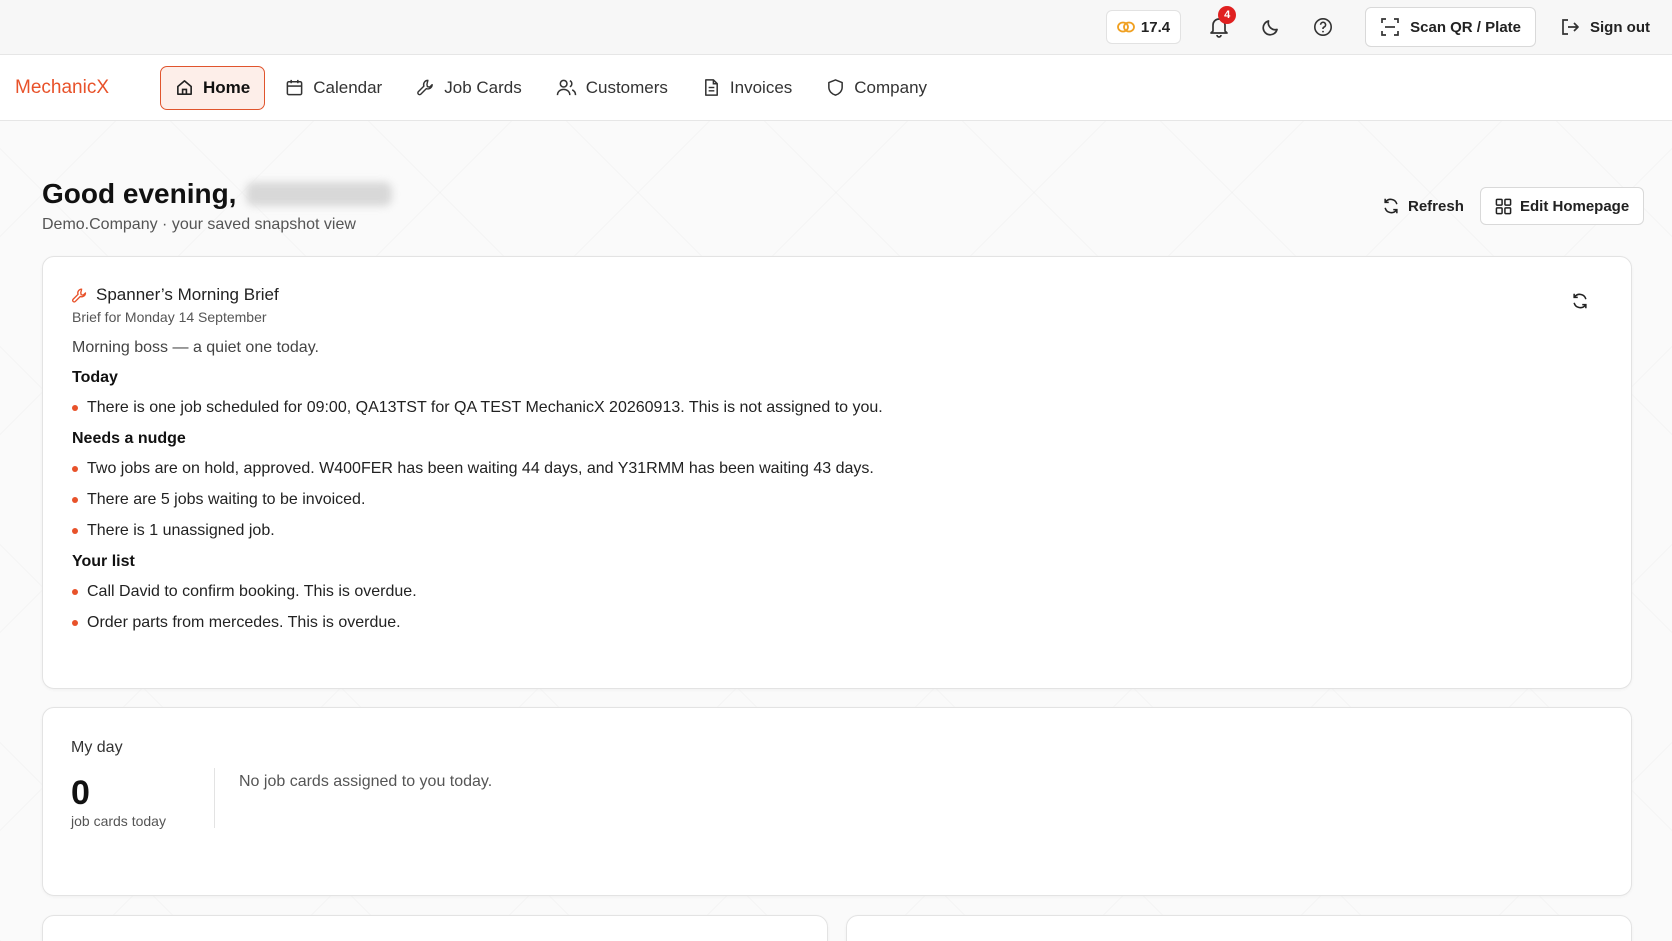 Image resolution: width=1672 pixels, height=941 pixels. Describe the element at coordinates (103, 561) in the screenshot. I see `section-title-your-list: Your list` at that location.